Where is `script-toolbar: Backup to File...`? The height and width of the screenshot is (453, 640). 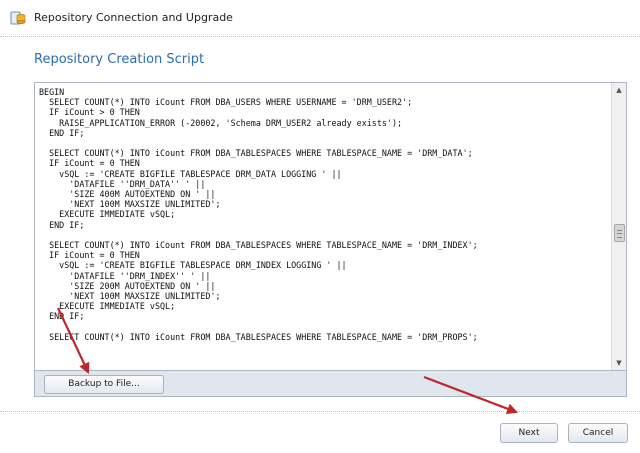 script-toolbar: Backup to File... is located at coordinates (330, 384).